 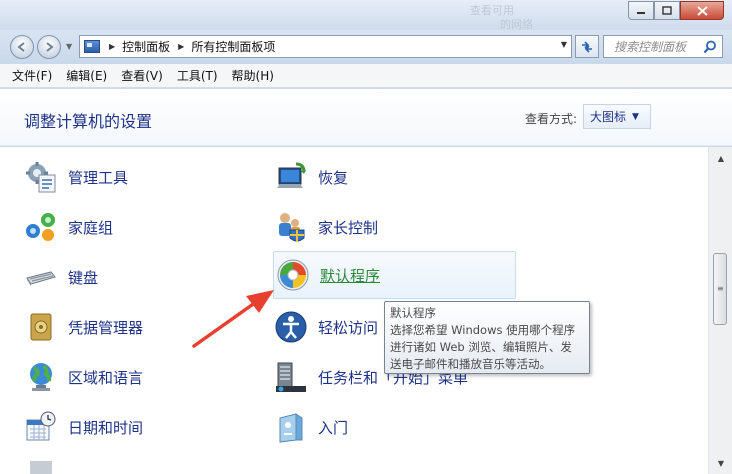 I want to click on forward-arrow-icon, so click(x=50, y=47).